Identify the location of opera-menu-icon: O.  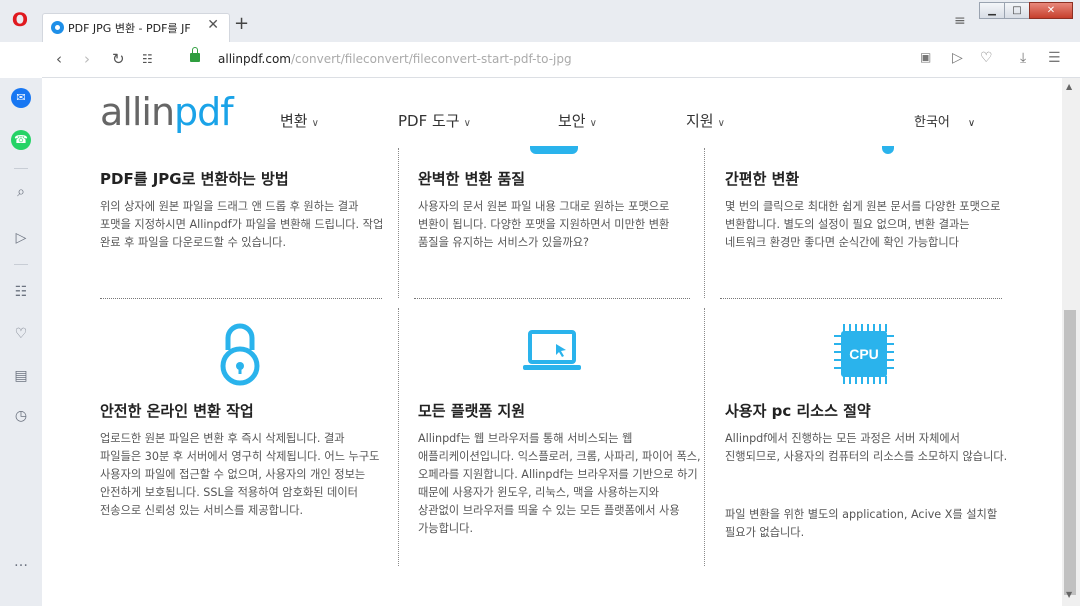
(20, 20).